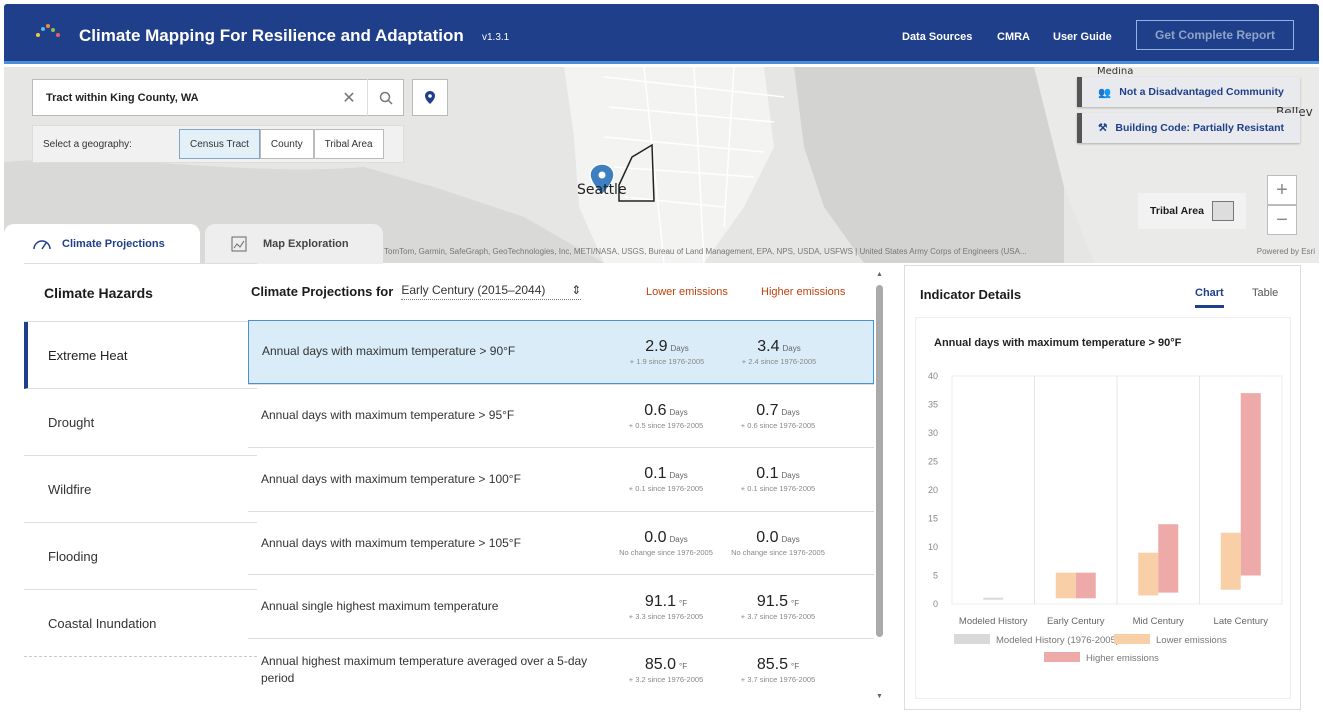 The width and height of the screenshot is (1323, 725). What do you see at coordinates (937, 37) in the screenshot?
I see `nav-data-sources: Data Sources` at bounding box center [937, 37].